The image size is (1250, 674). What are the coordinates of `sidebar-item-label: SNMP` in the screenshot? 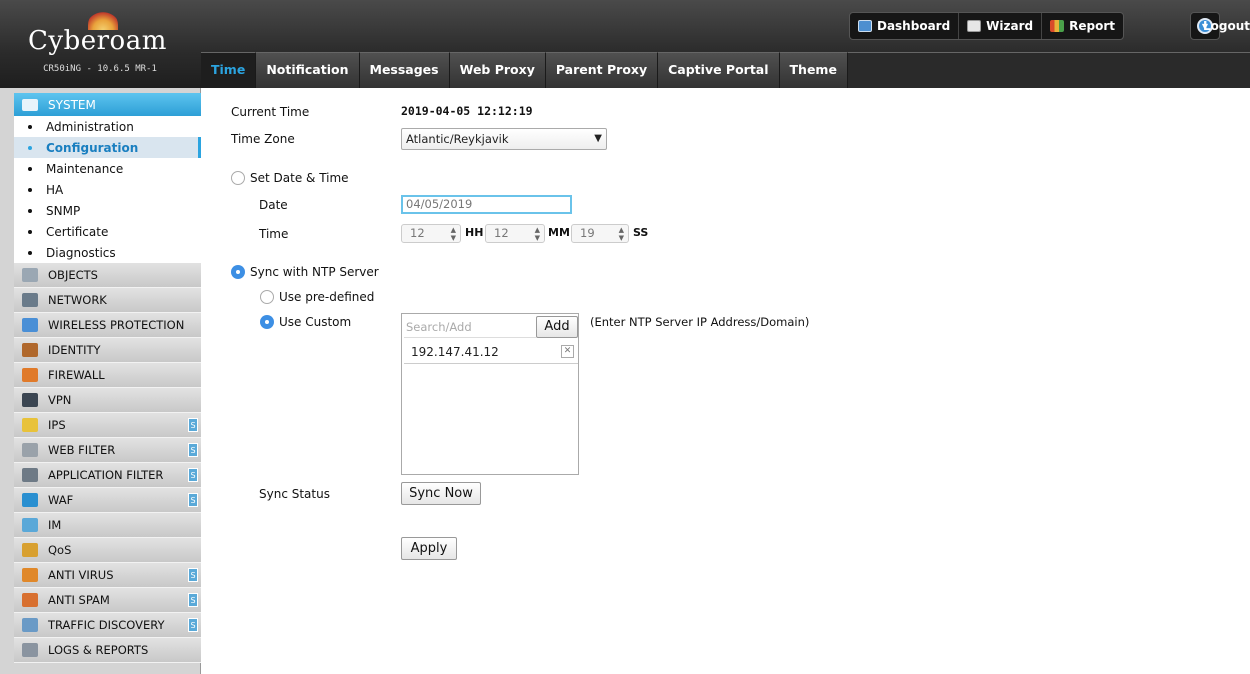 It's located at (63, 210).